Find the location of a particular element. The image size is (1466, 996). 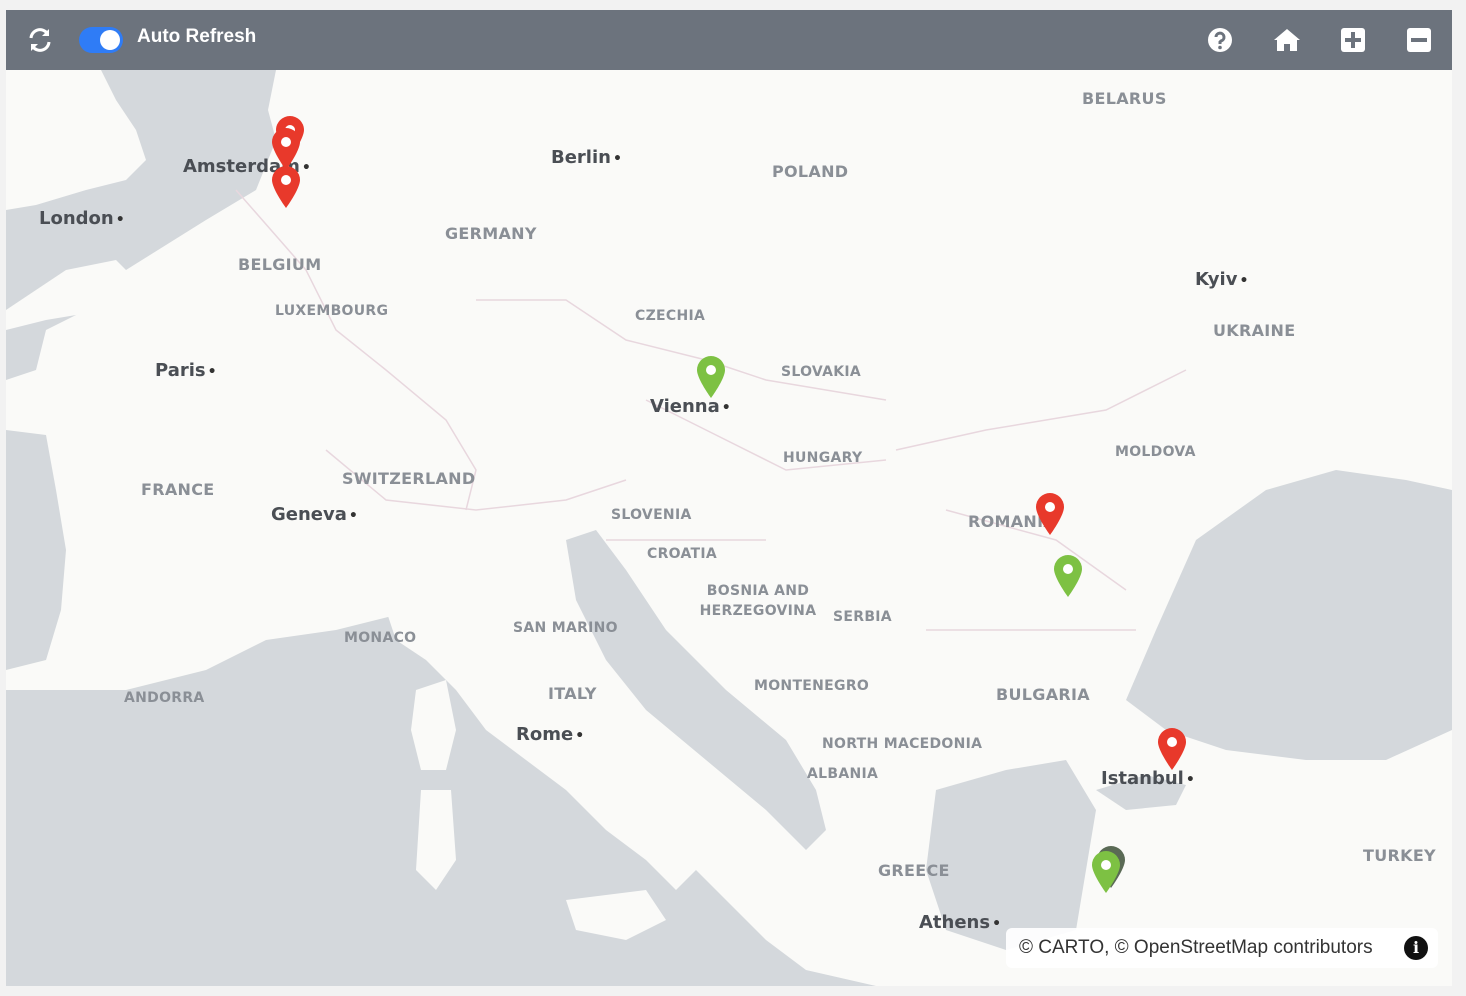

country-label: SAN MARINO is located at coordinates (565, 628).